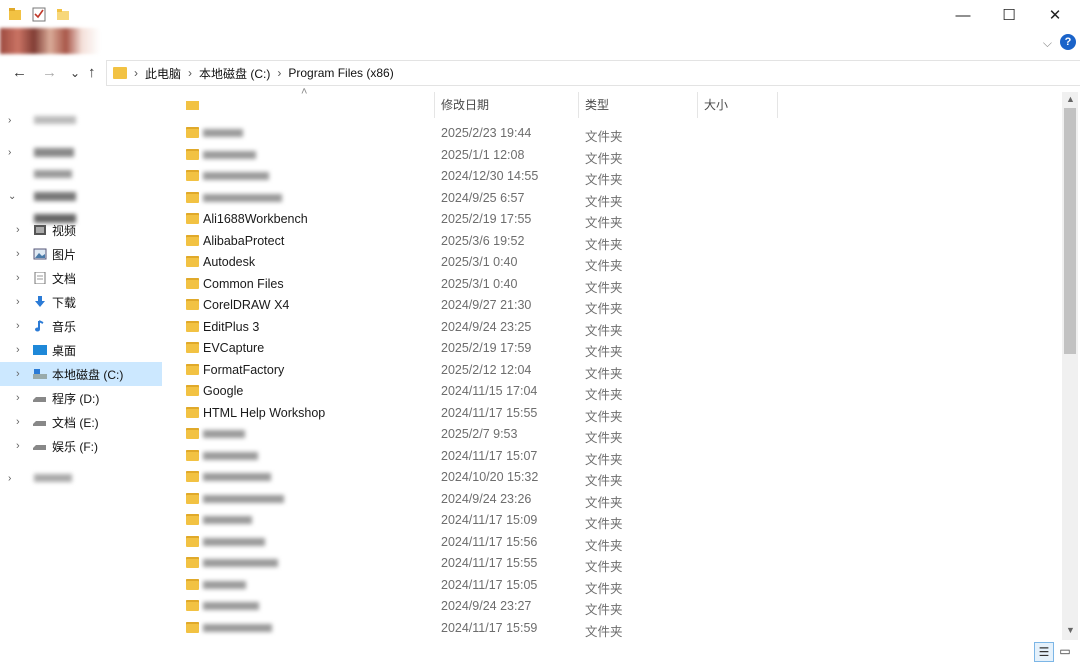 The image size is (1080, 663). What do you see at coordinates (81, 278) in the screenshot?
I see `sidebar-item-documents: › 文档` at bounding box center [81, 278].